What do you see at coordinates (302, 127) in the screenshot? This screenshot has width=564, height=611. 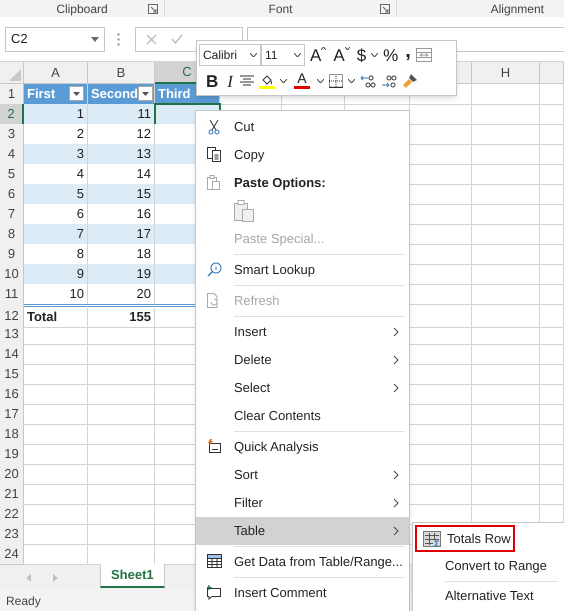 I see `menu-item: Cut` at bounding box center [302, 127].